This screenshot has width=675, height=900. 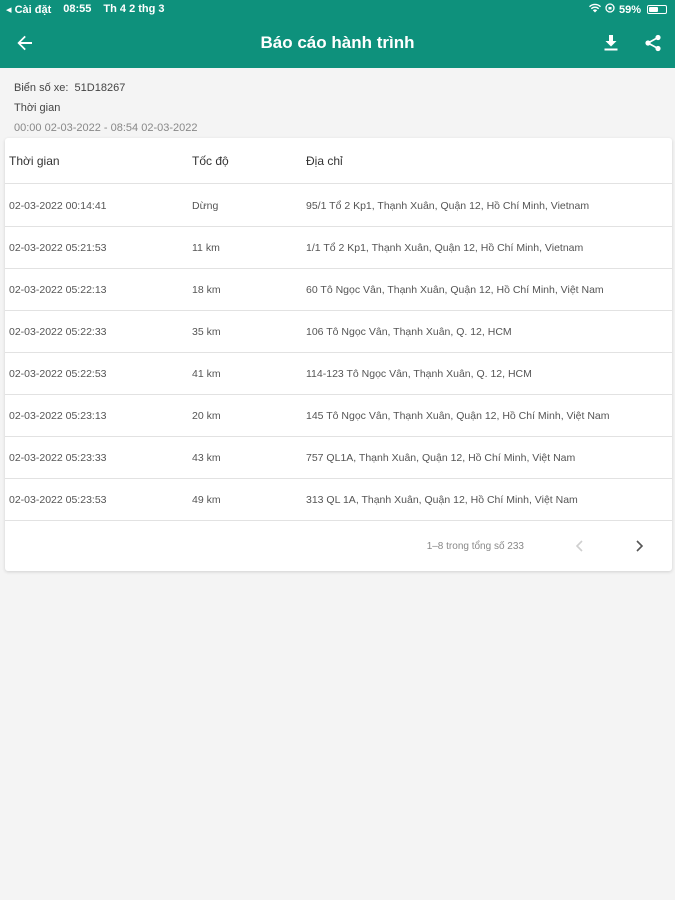 What do you see at coordinates (58, 290) in the screenshot?
I see `cell-time: 02-03-2022 05:22:13` at bounding box center [58, 290].